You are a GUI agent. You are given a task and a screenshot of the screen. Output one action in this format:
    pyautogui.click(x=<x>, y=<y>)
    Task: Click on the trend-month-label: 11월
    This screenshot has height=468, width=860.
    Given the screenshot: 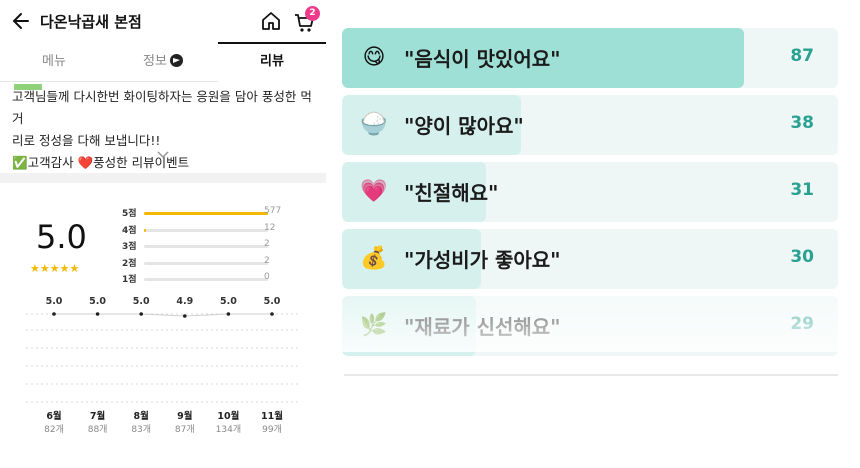 What is the action you would take?
    pyautogui.click(x=272, y=416)
    